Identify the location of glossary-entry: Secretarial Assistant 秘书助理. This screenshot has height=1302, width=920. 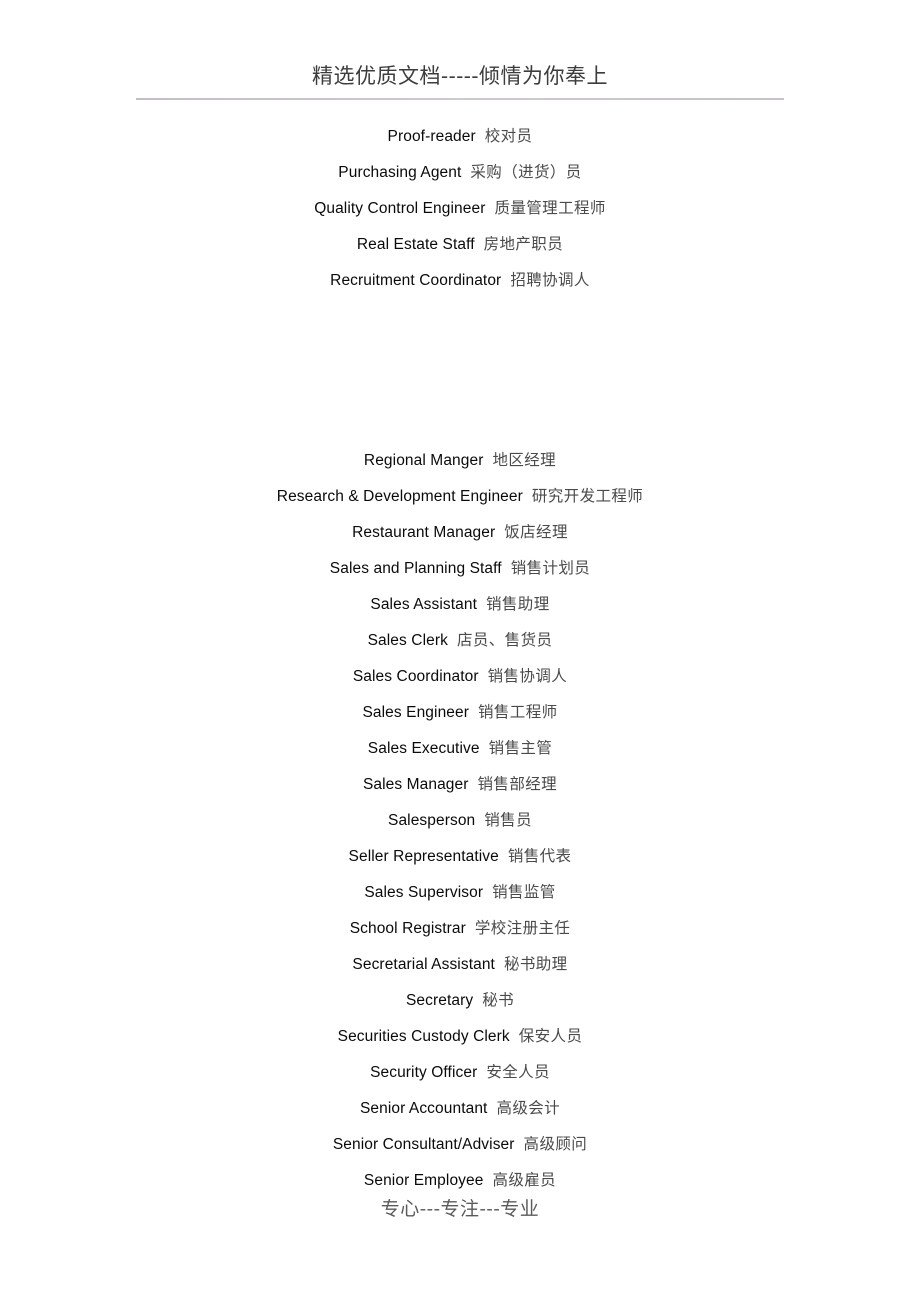
(460, 964).